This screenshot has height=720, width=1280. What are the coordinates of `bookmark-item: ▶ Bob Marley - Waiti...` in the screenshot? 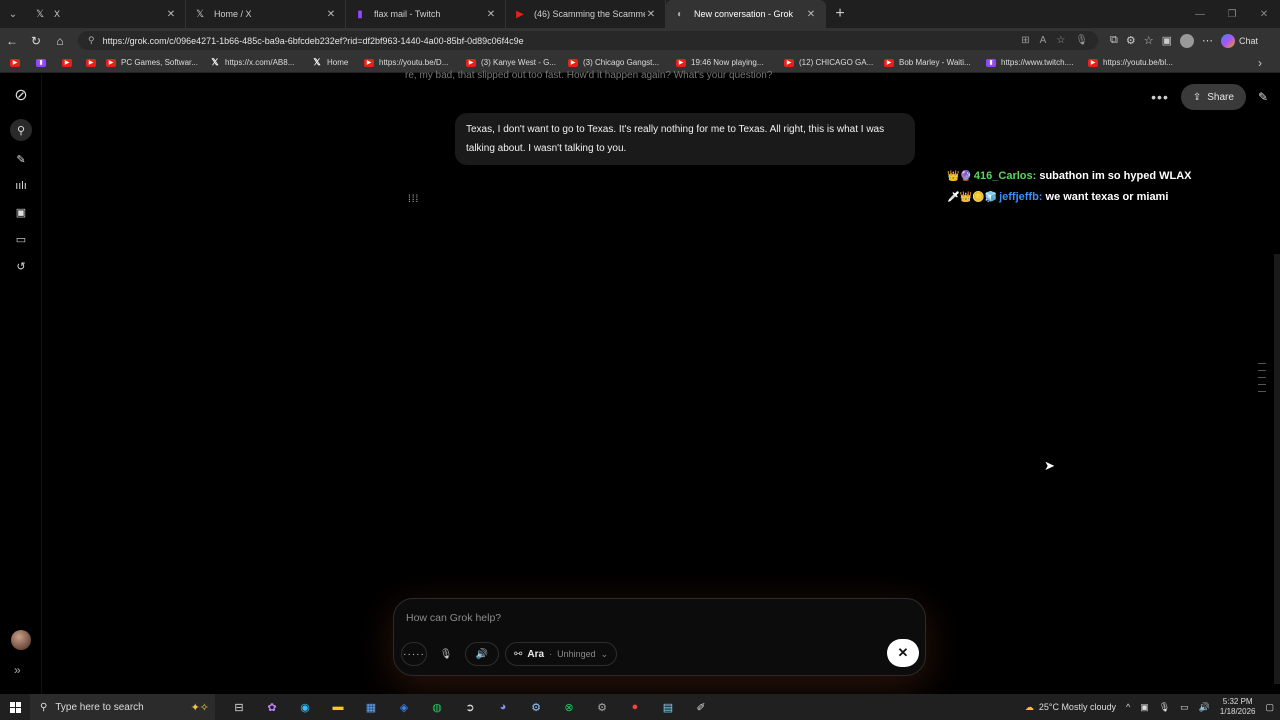 It's located at (935, 62).